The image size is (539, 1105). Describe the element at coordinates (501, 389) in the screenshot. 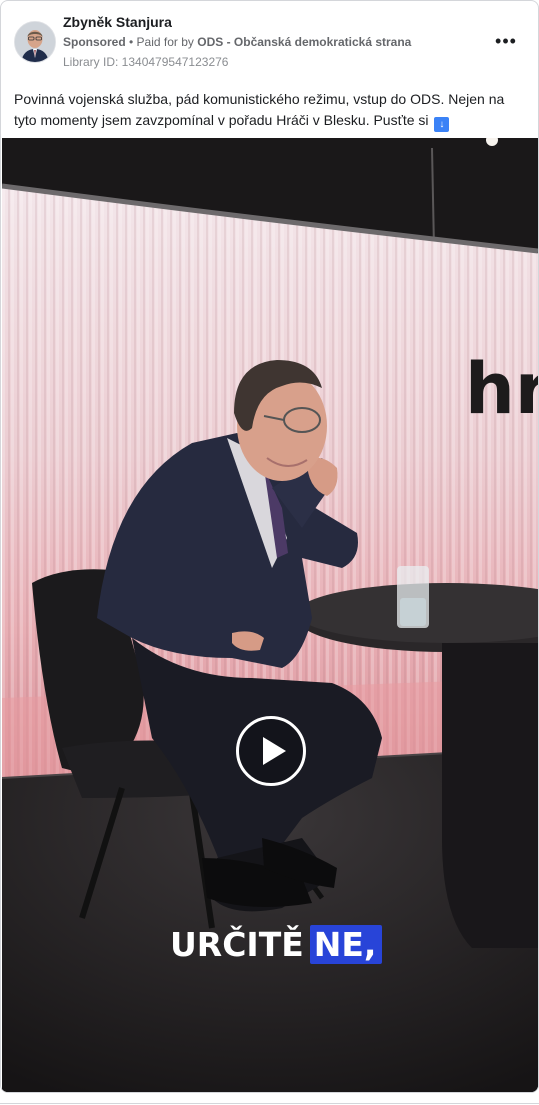

I see `backdrop-logo: hr` at that location.